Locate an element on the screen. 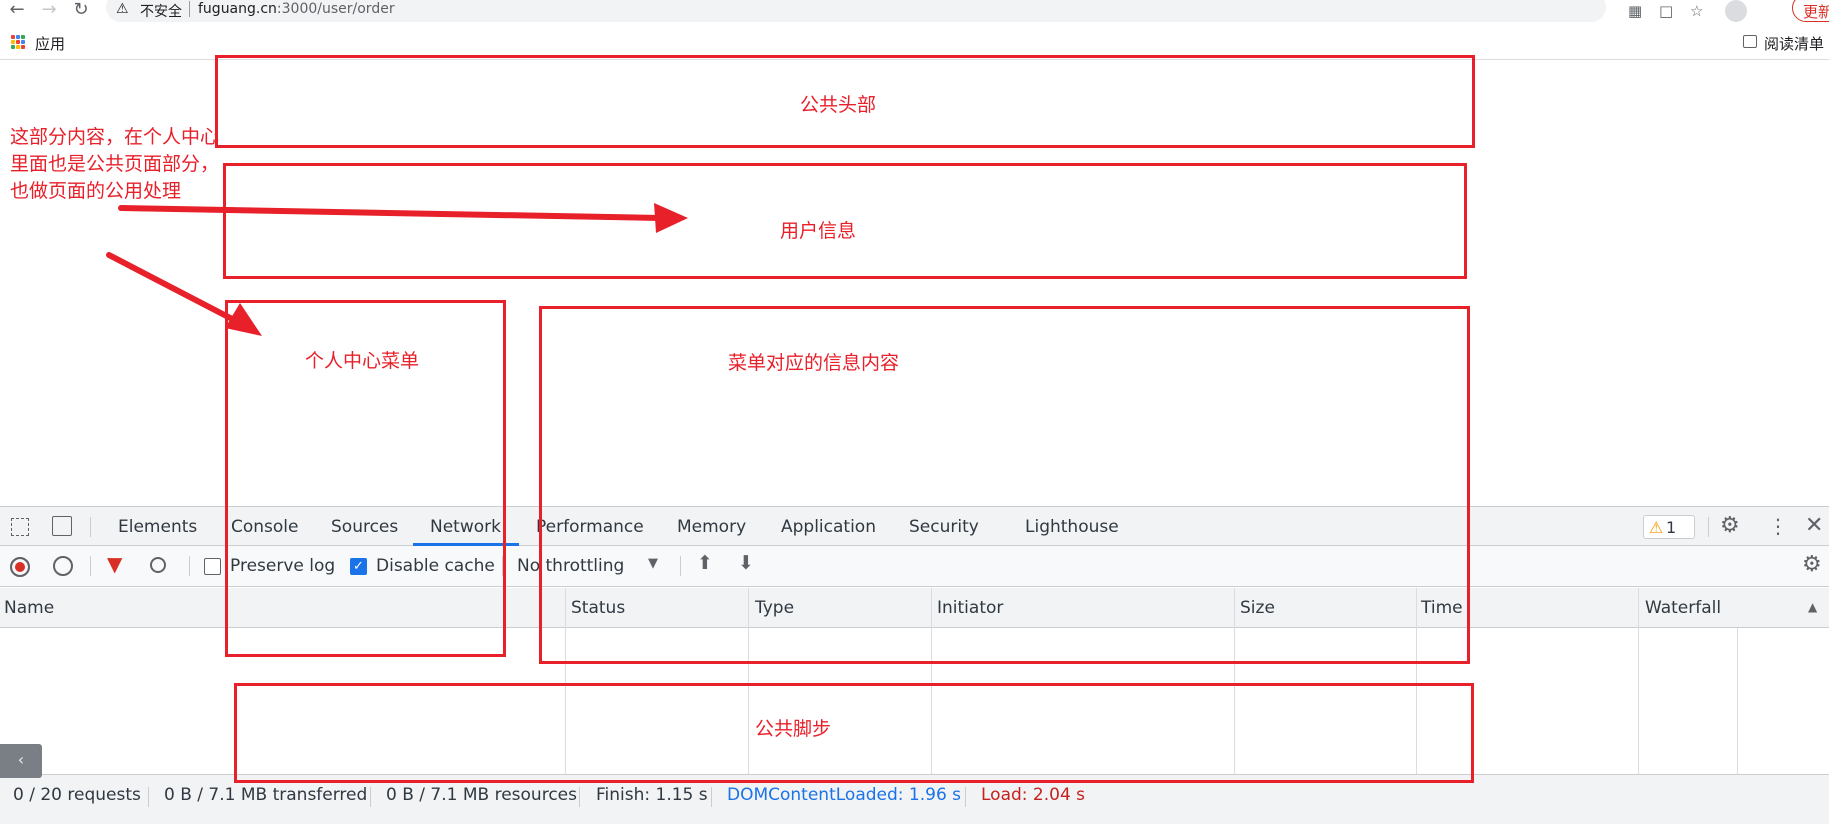  arrow-to-userinfo is located at coordinates (390, 213).